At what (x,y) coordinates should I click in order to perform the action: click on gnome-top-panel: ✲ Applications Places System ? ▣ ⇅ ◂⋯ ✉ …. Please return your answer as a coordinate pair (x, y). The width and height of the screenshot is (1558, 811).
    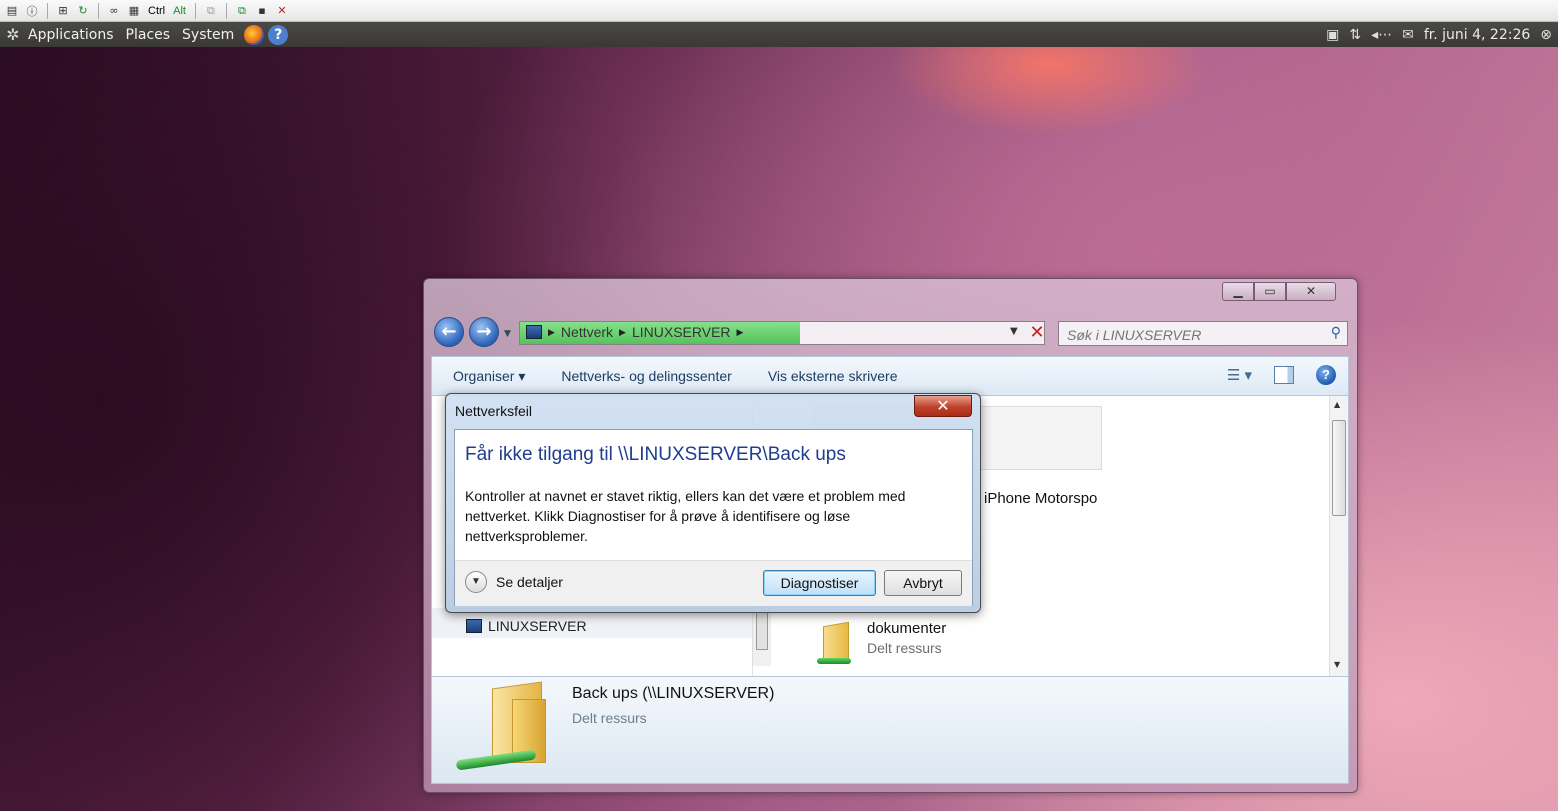
    Looking at the image, I should click on (779, 34).